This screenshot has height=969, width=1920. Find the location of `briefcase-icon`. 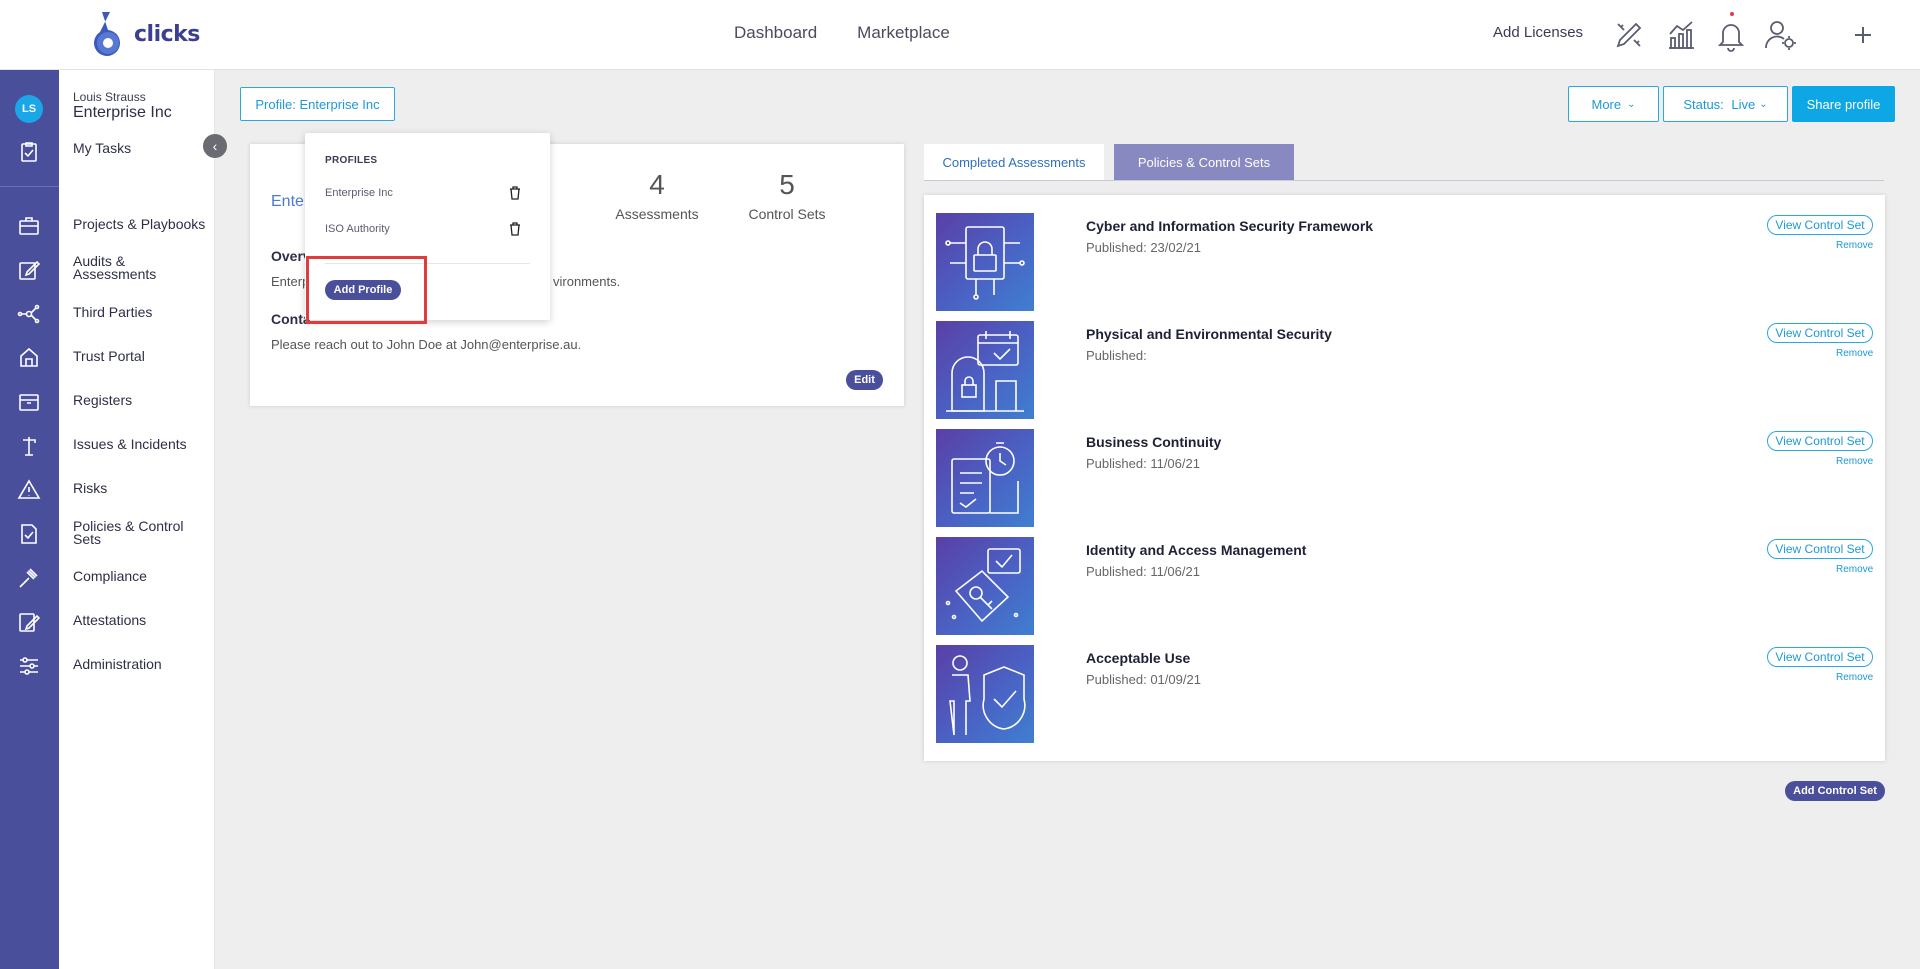

briefcase-icon is located at coordinates (29, 226).